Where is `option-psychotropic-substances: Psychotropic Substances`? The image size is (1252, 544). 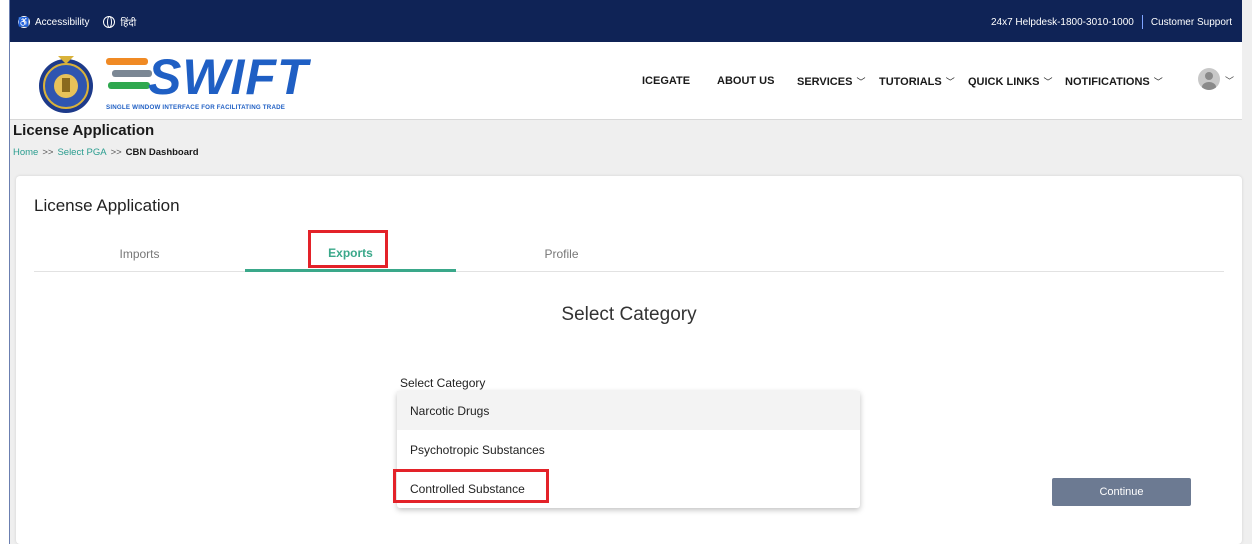
option-psychotropic-substances: Psychotropic Substances is located at coordinates (628, 449).